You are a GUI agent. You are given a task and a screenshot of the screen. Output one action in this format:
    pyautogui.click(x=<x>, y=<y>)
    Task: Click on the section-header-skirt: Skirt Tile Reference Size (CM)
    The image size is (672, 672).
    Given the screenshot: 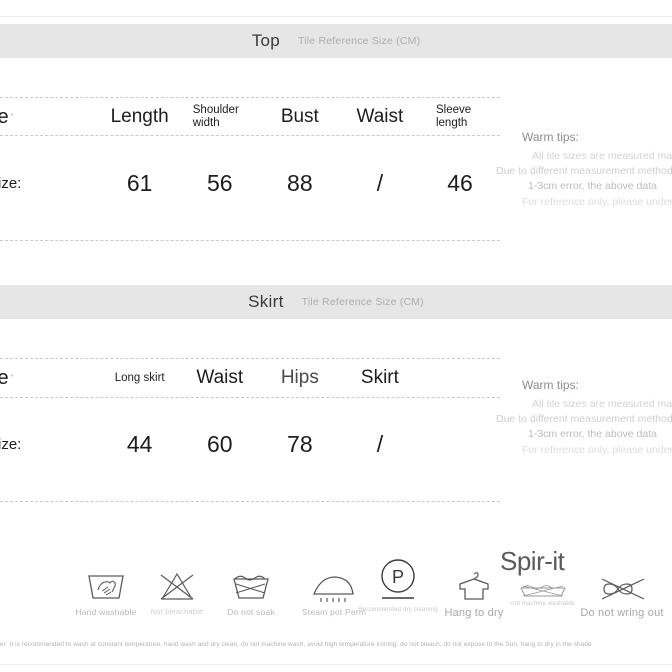 What is the action you would take?
    pyautogui.click(x=336, y=302)
    